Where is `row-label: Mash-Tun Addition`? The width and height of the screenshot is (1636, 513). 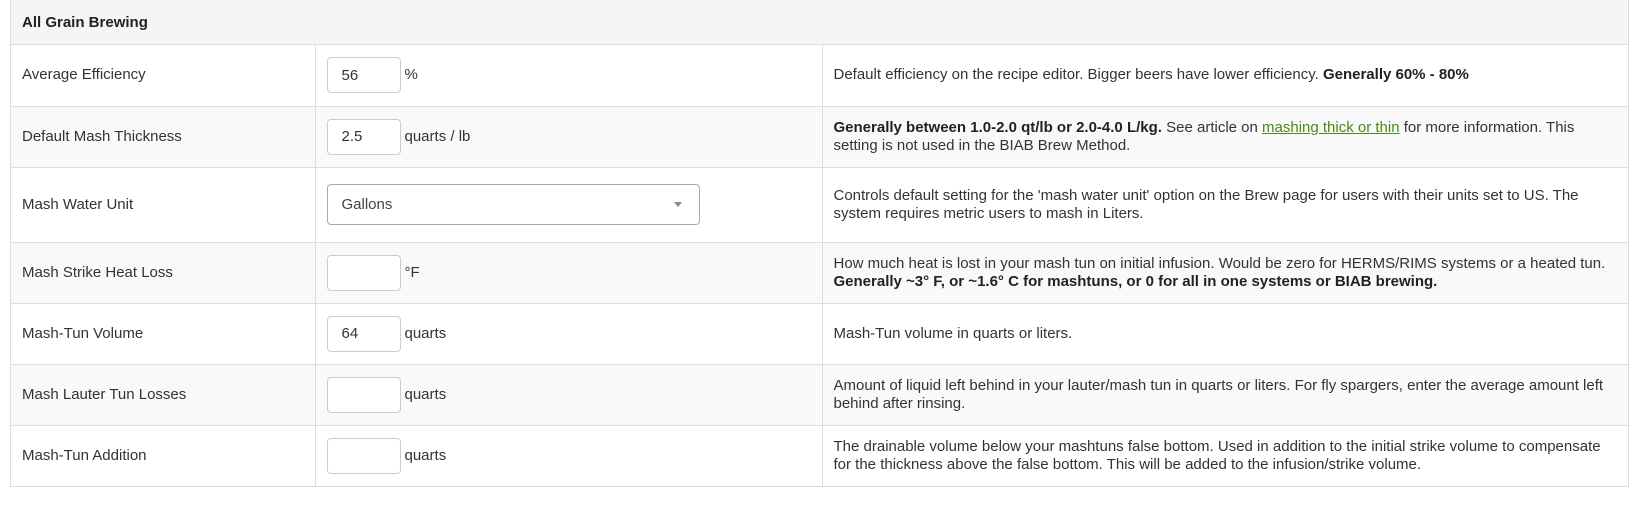
row-label: Mash-Tun Addition is located at coordinates (163, 455).